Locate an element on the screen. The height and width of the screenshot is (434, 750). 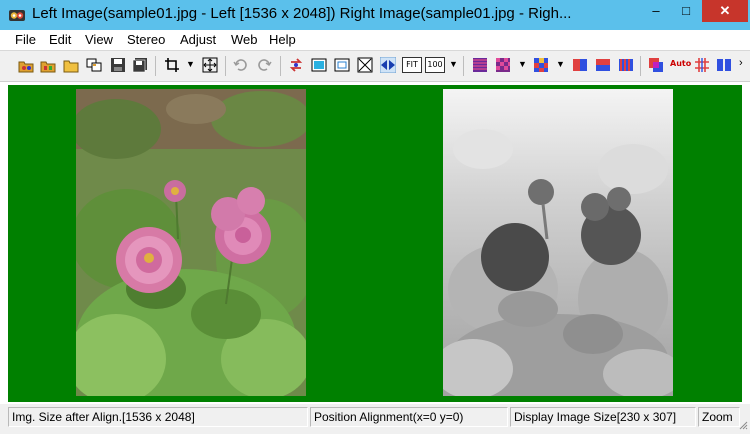
menu-web: Web is located at coordinates (244, 39).